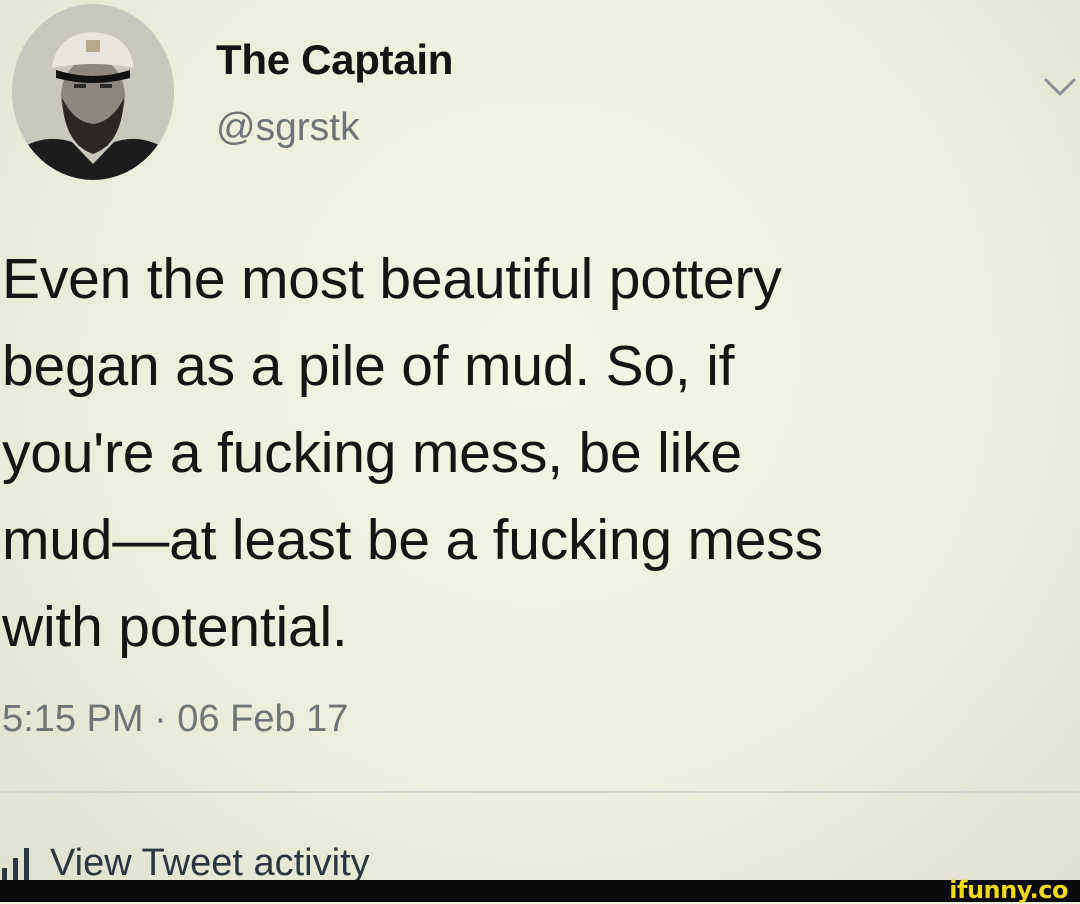  I want to click on bar-chart-icon, so click(16, 863).